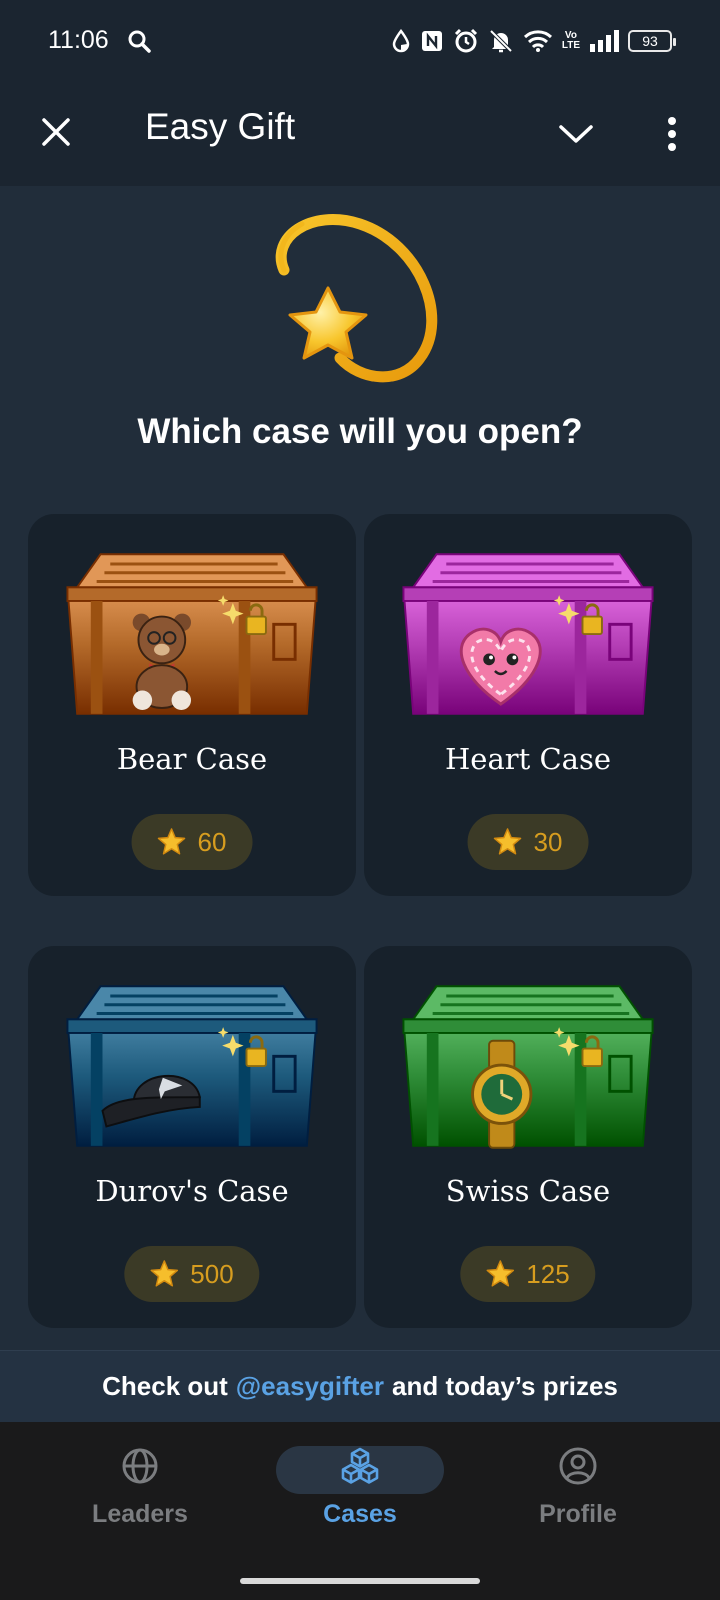 The height and width of the screenshot is (1600, 720). I want to click on more-vertical-icon, so click(672, 134).